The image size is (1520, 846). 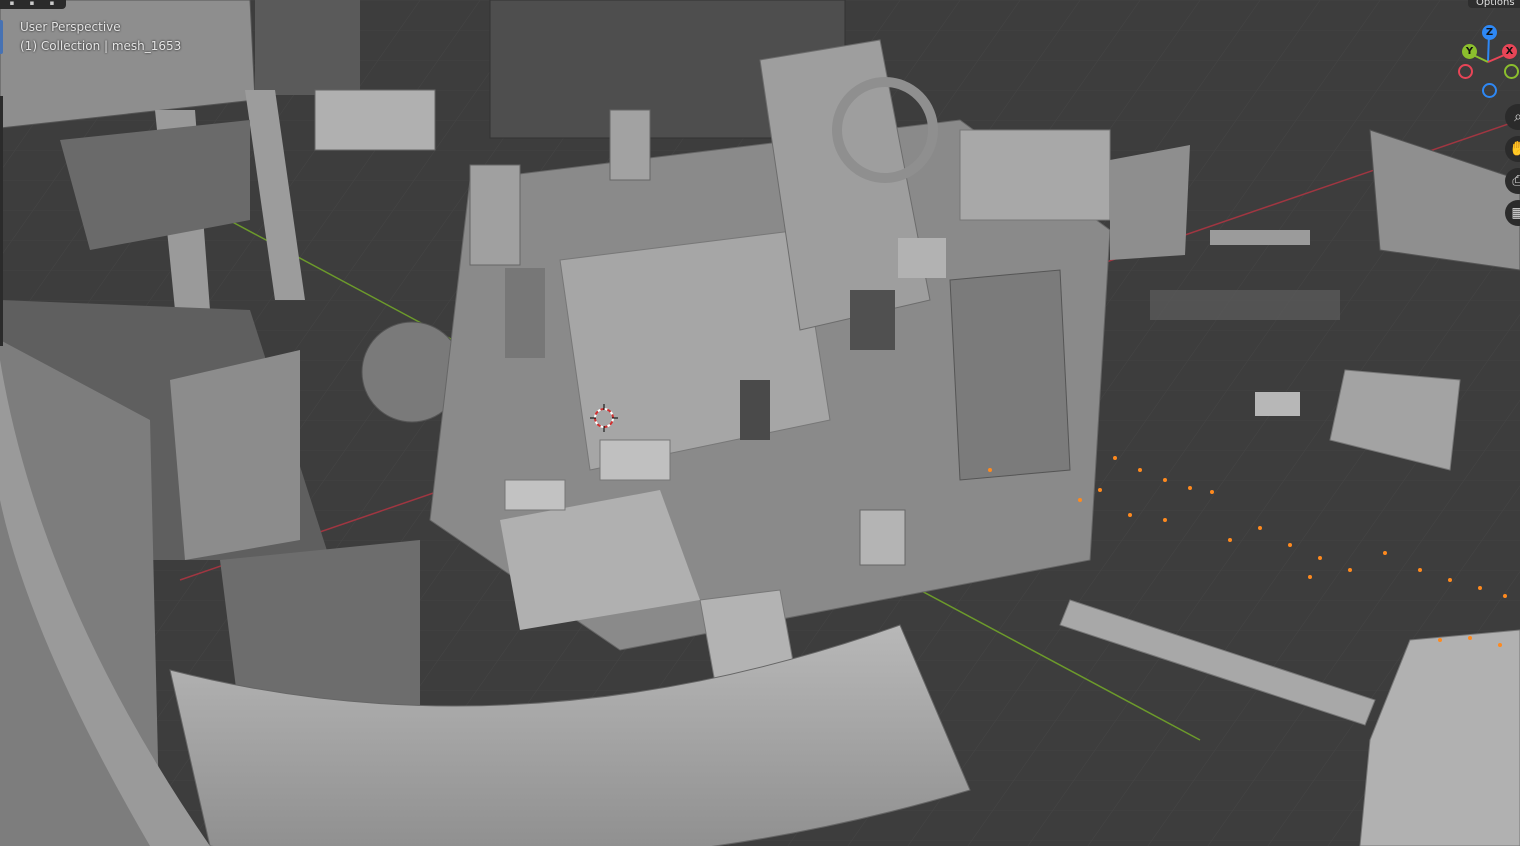 I want to click on options-button: Options, so click(x=1494, y=4).